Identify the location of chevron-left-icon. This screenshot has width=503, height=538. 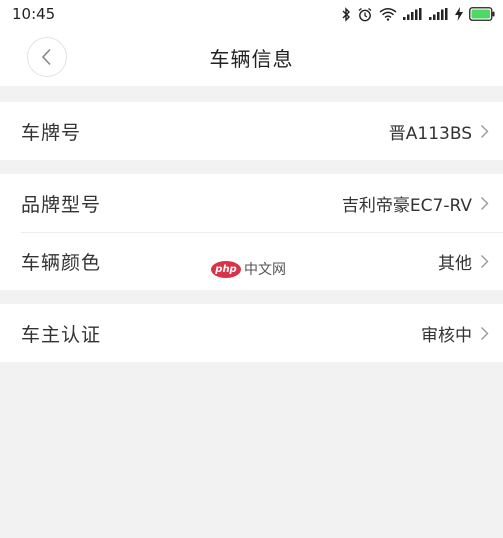
(46, 57).